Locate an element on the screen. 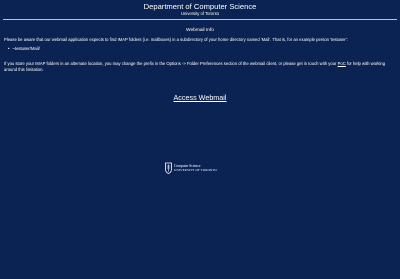 This screenshot has width=400, height=279. access-webmail-link: Access Webmail is located at coordinates (200, 97).